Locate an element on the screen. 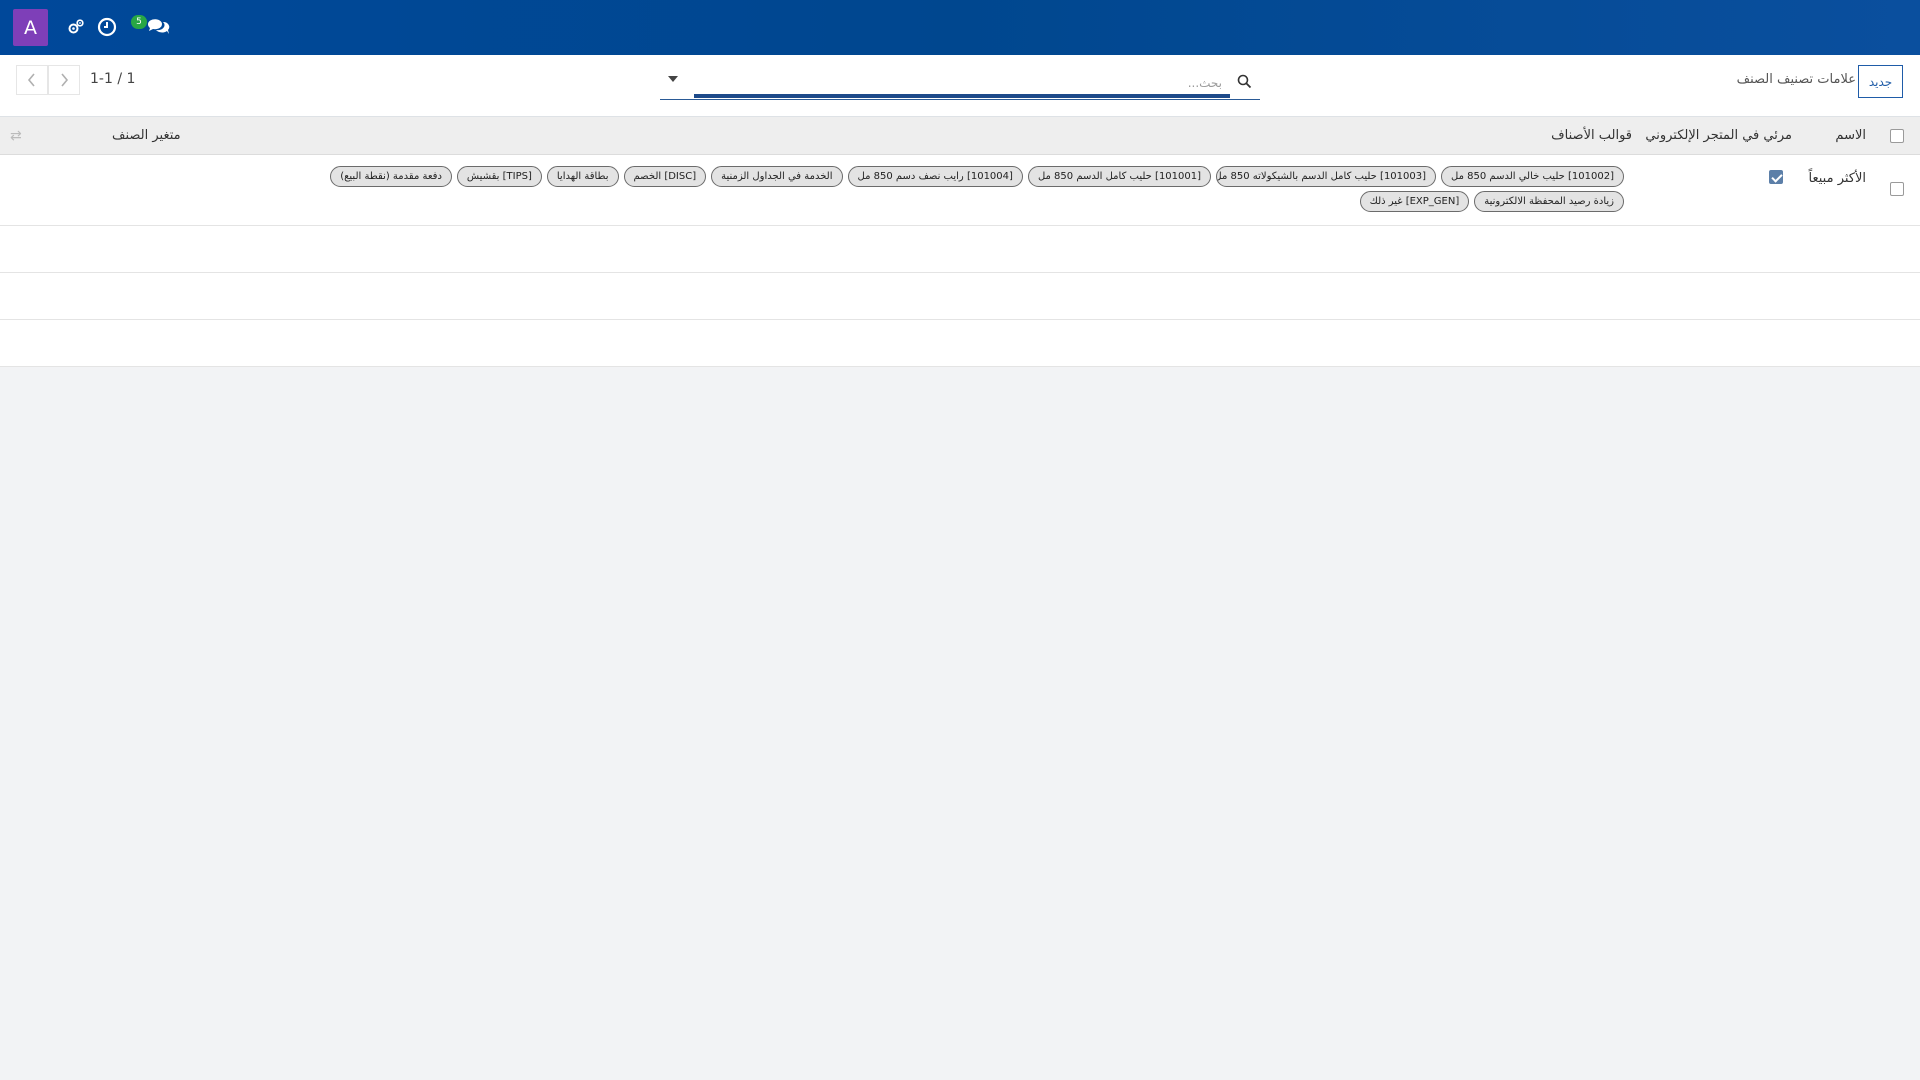  search-bar is located at coordinates (960, 84).